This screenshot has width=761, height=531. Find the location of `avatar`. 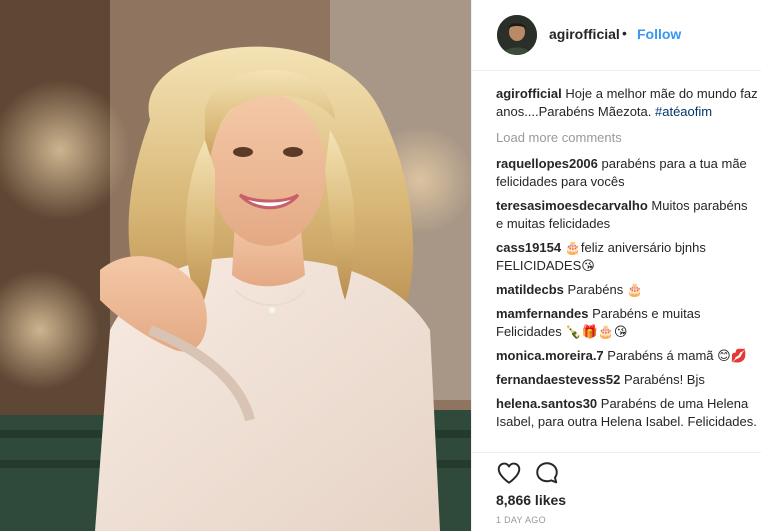

avatar is located at coordinates (517, 35).